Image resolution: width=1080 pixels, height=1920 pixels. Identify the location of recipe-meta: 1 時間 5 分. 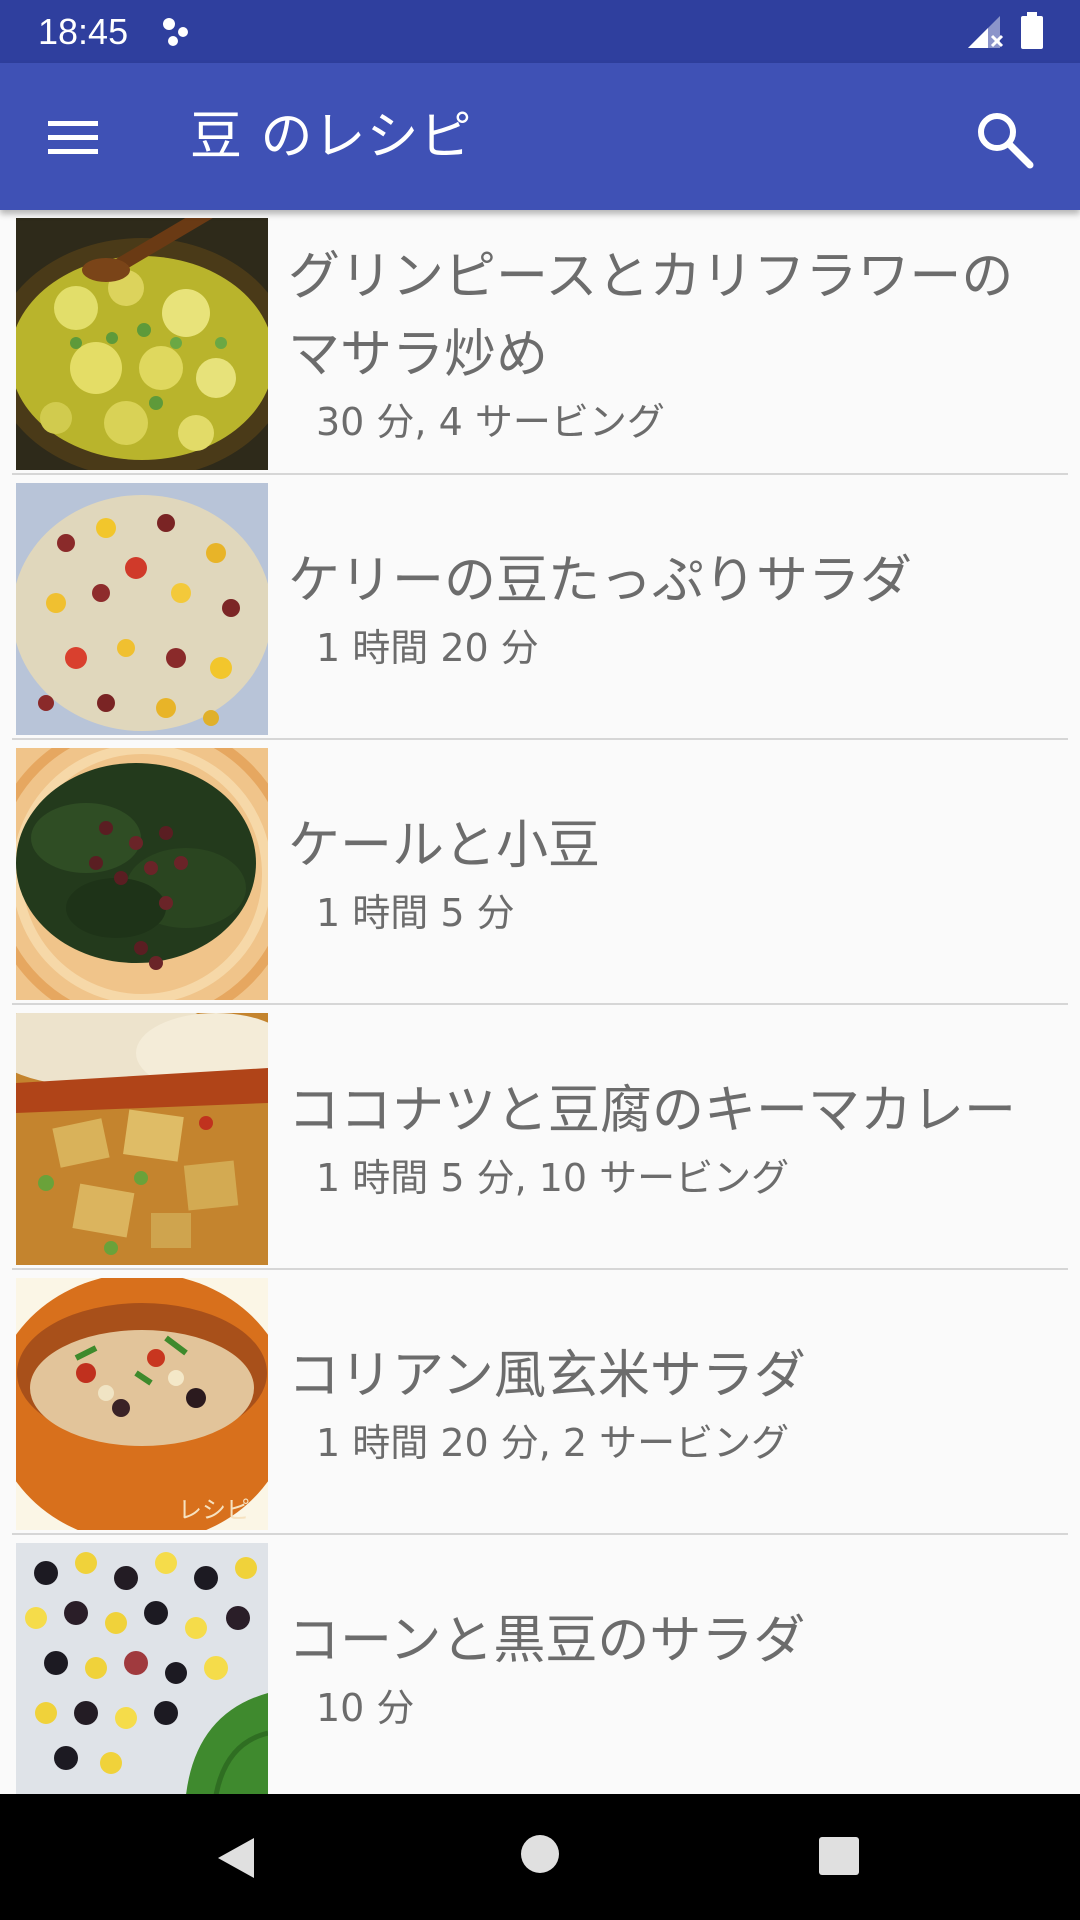
(415, 912).